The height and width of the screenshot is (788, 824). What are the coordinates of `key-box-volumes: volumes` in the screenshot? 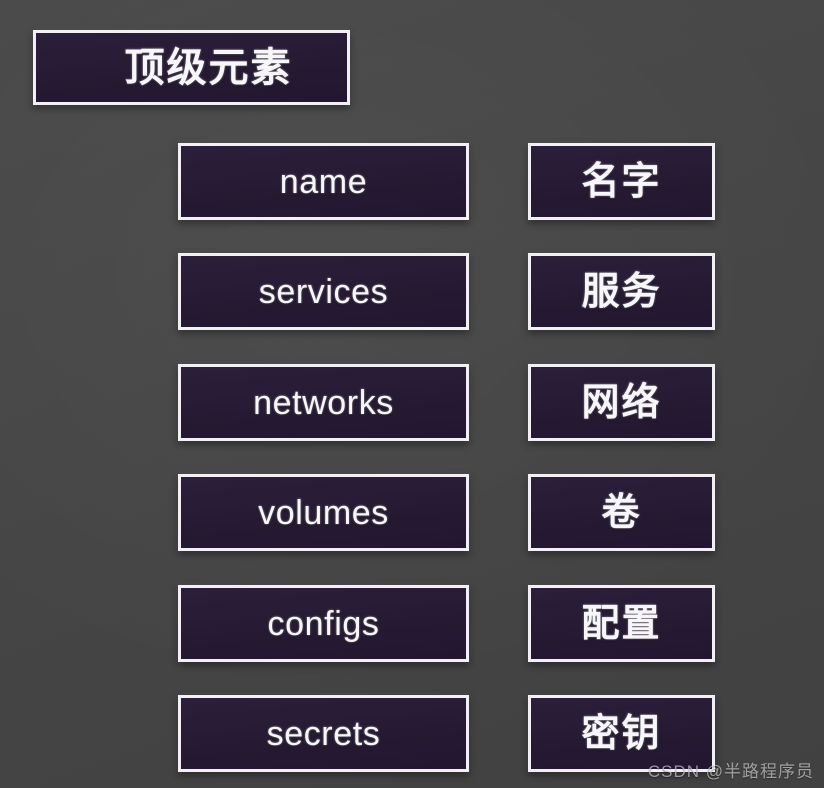 It's located at (323, 512).